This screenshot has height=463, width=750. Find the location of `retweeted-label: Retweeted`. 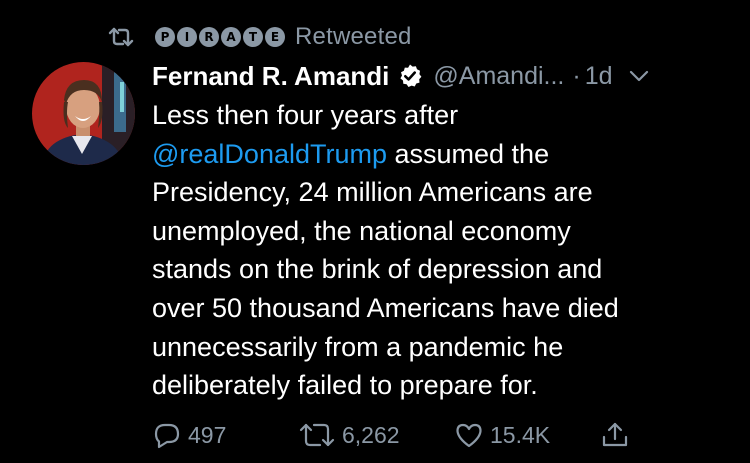

retweeted-label: Retweeted is located at coordinates (353, 36).